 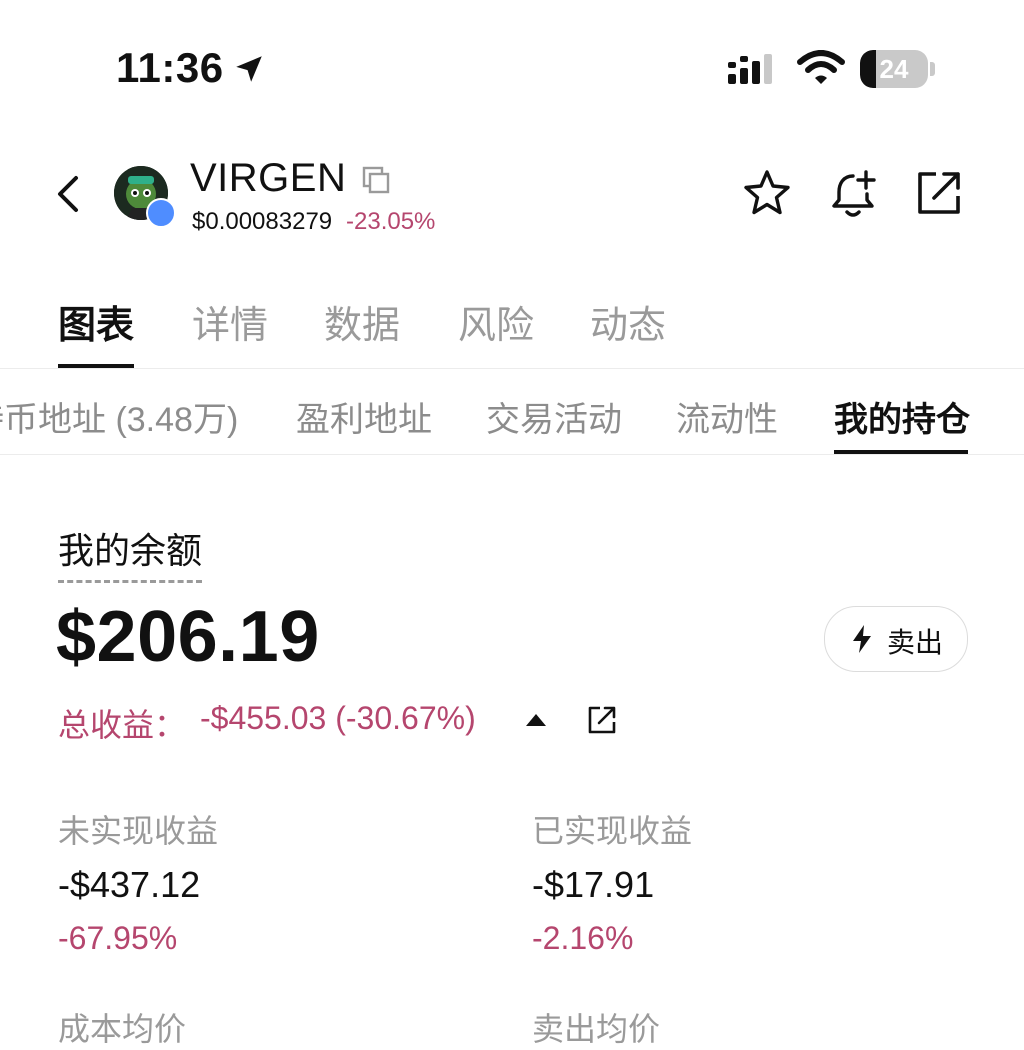 I want to click on realized-pnl-percent: -2.16%, so click(x=583, y=938).